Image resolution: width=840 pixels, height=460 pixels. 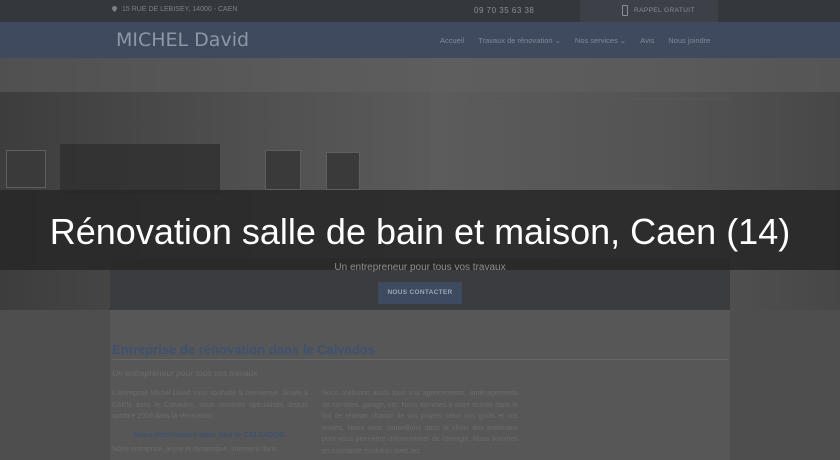 What do you see at coordinates (140, 169) in the screenshot?
I see `hero-cabinet` at bounding box center [140, 169].